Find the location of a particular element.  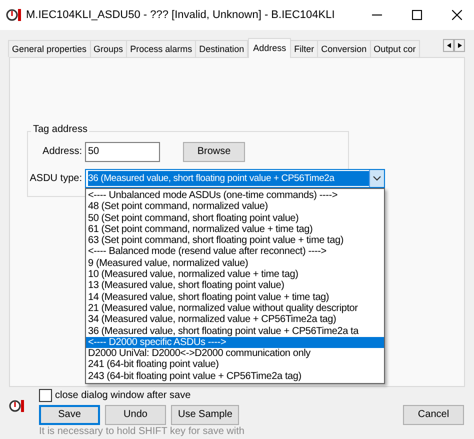

scroll-right-button is located at coordinates (459, 45).